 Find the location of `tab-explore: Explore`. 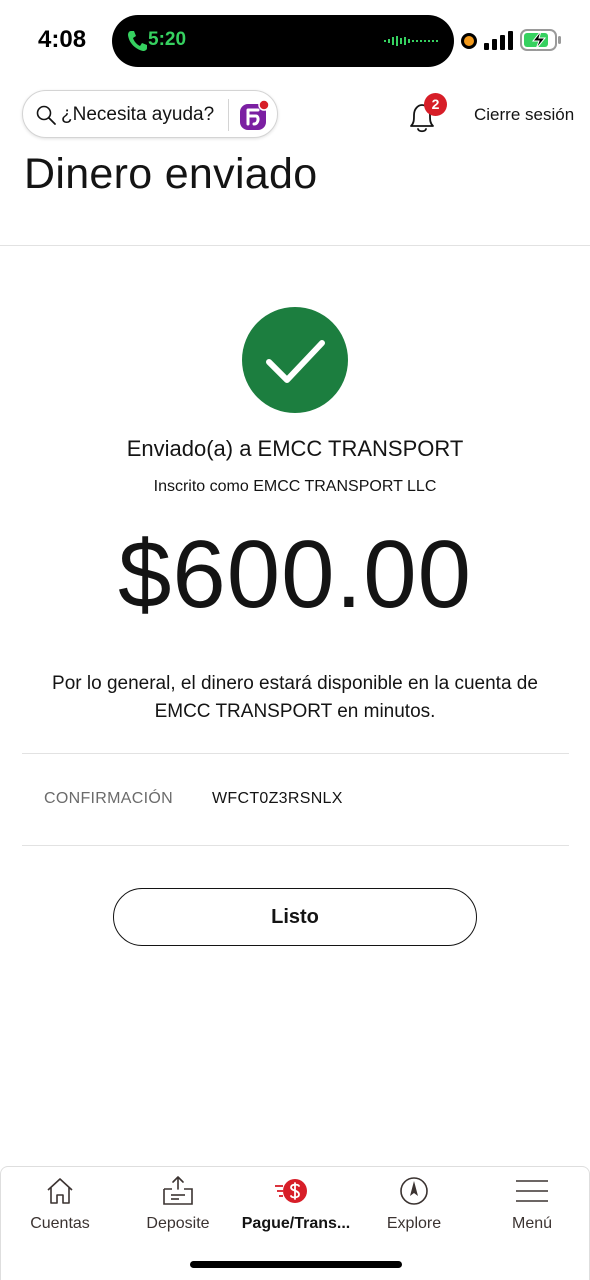

tab-explore: Explore is located at coordinates (414, 1207).